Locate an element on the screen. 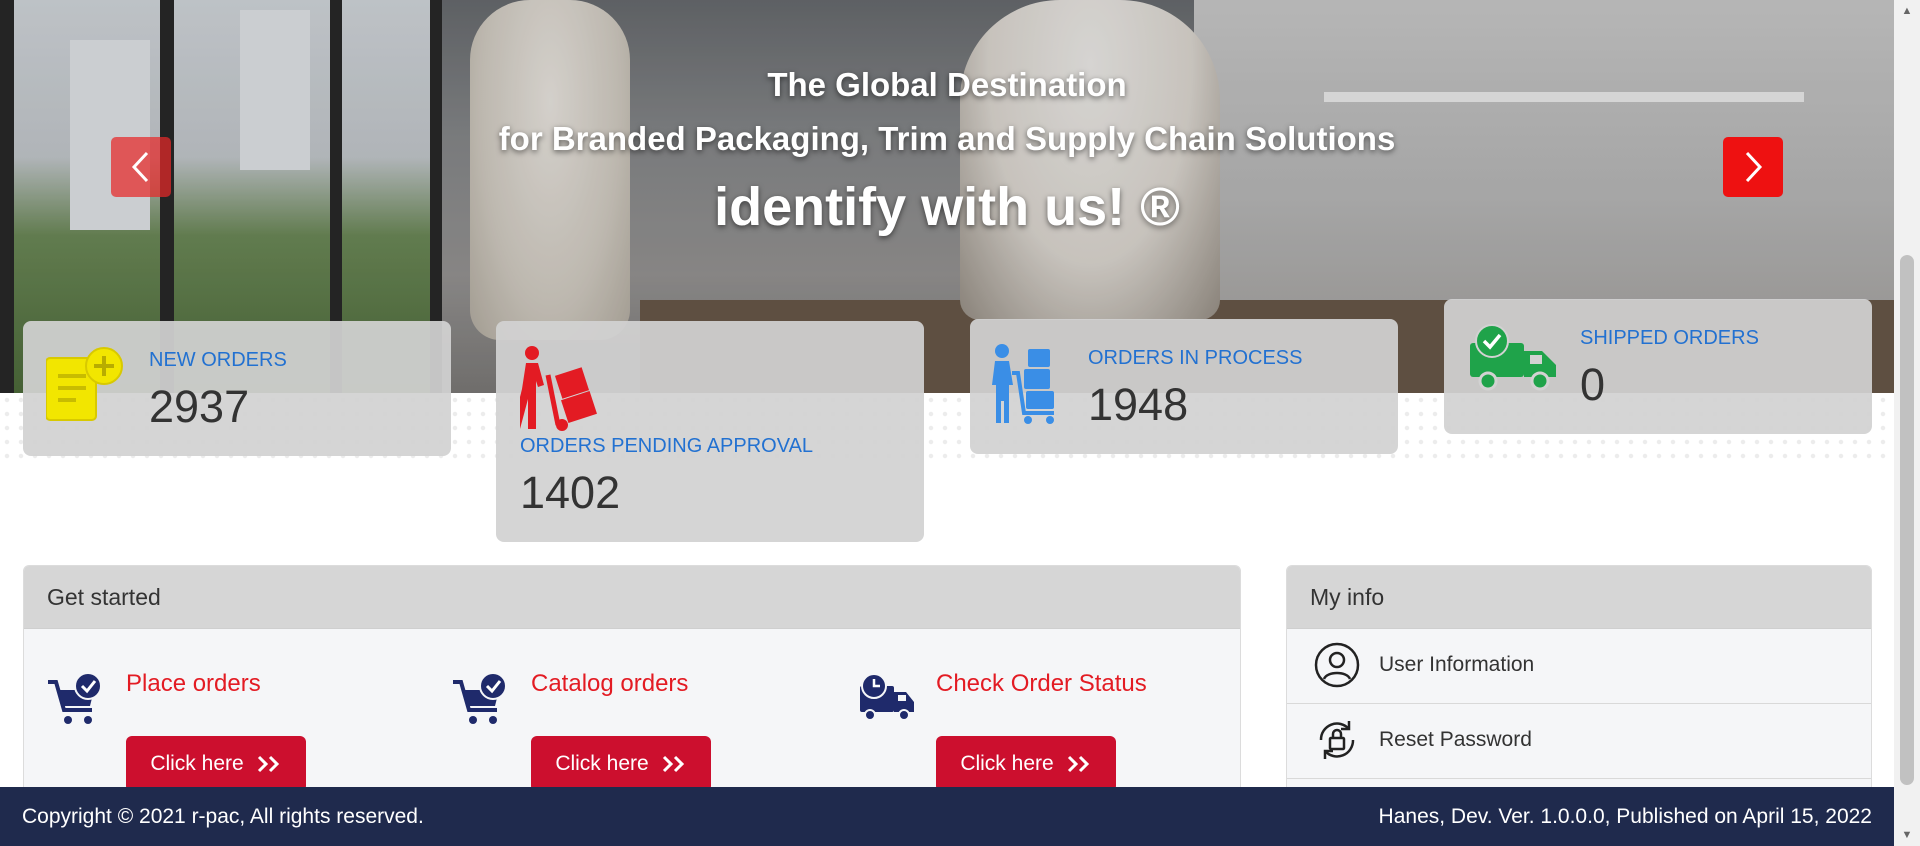  delivery-truck-clock-icon is located at coordinates (887, 697).